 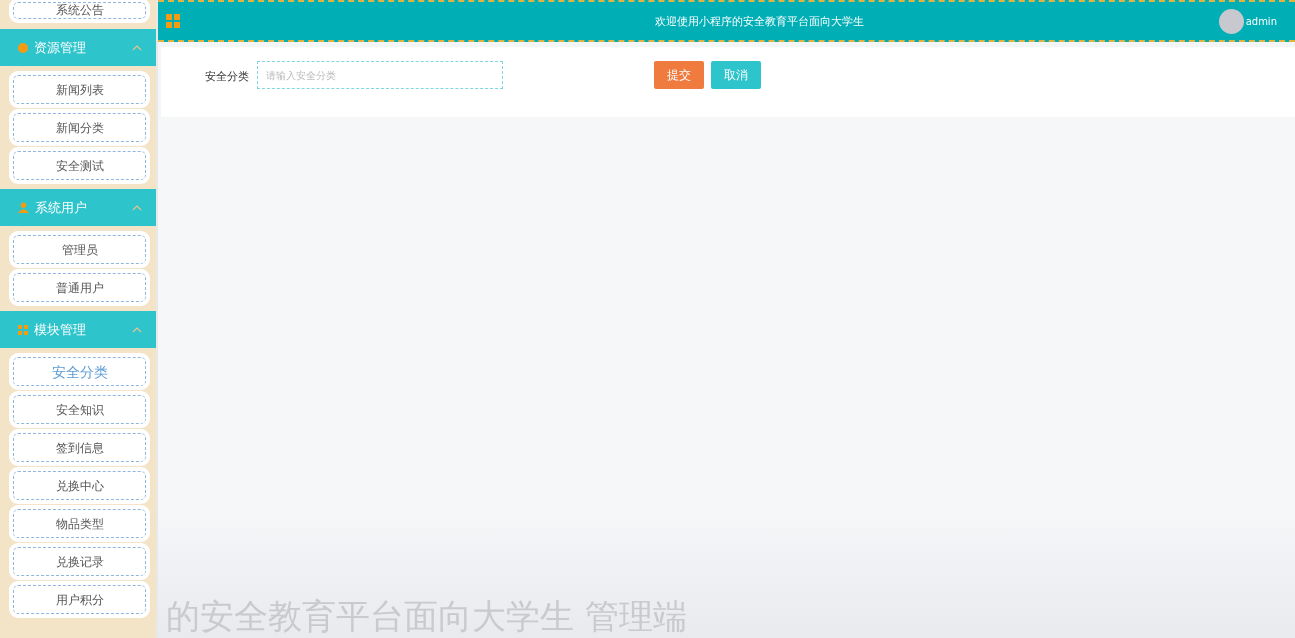 What do you see at coordinates (759, 21) in the screenshot?
I see `header-title: 欢迎使用小程序的安全教育平台面向大学生` at bounding box center [759, 21].